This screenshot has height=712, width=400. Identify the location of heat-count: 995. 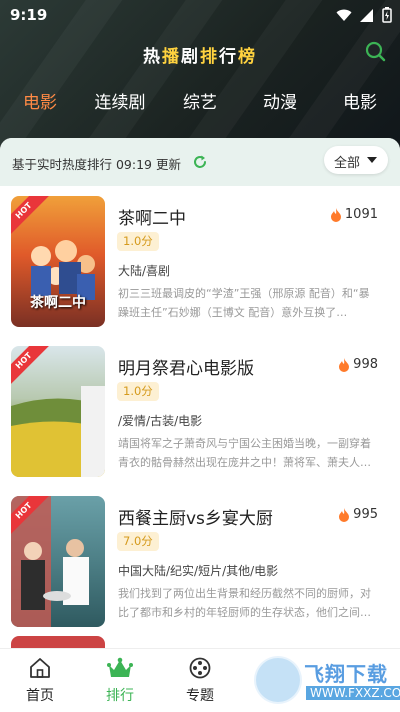
(358, 514).